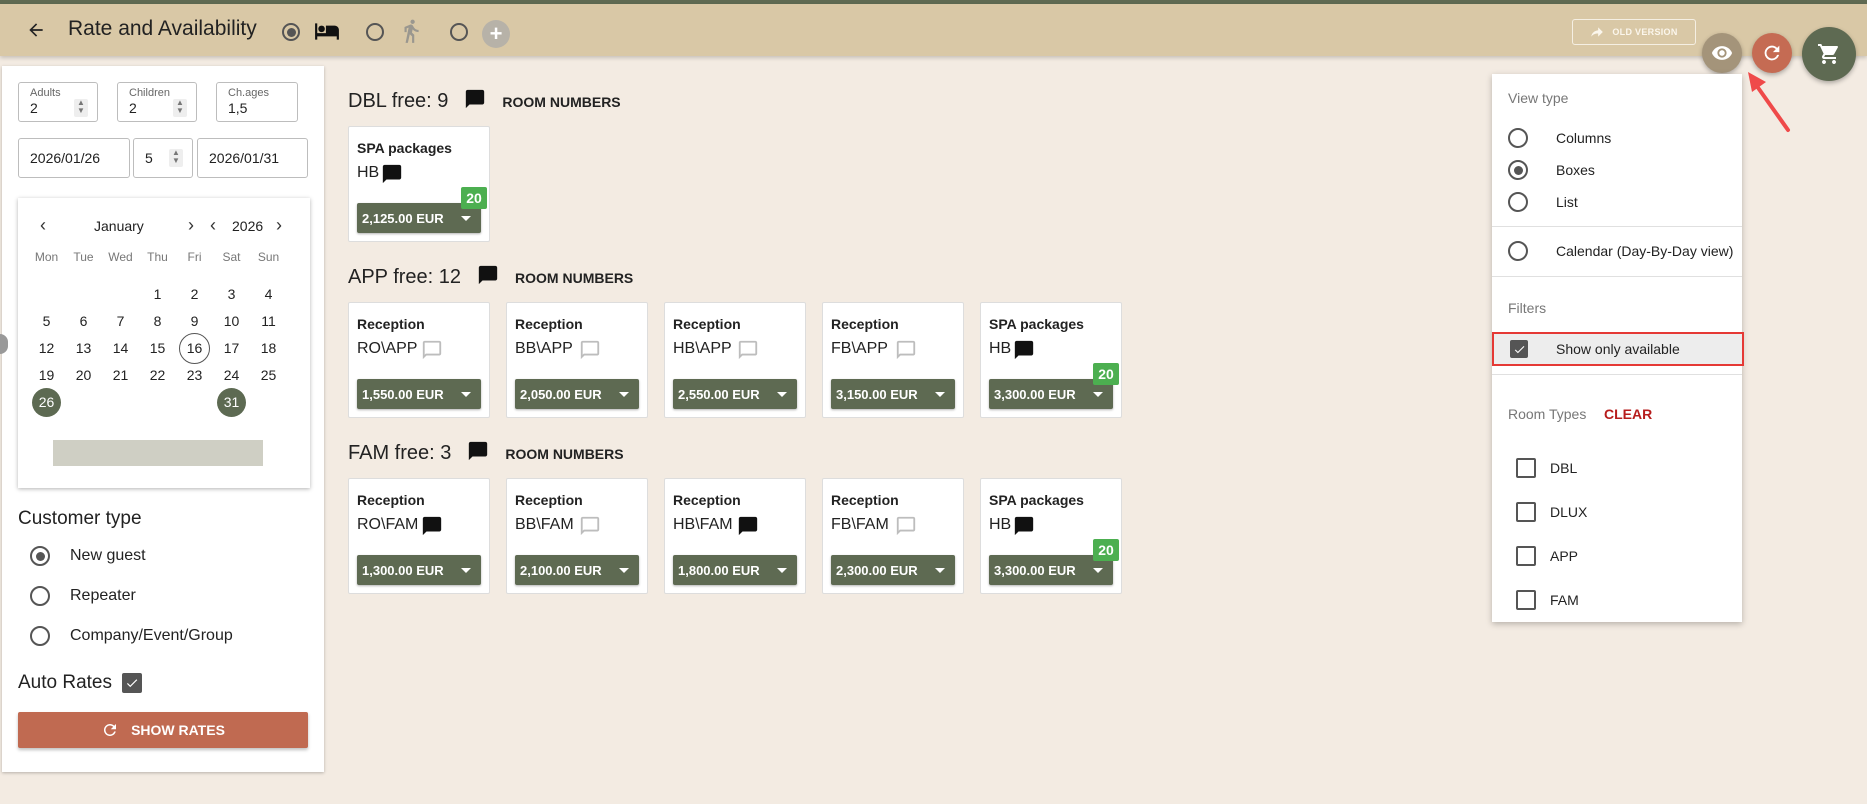 This screenshot has width=1867, height=804. I want to click on rate-card-plan: HB, so click(1000, 524).